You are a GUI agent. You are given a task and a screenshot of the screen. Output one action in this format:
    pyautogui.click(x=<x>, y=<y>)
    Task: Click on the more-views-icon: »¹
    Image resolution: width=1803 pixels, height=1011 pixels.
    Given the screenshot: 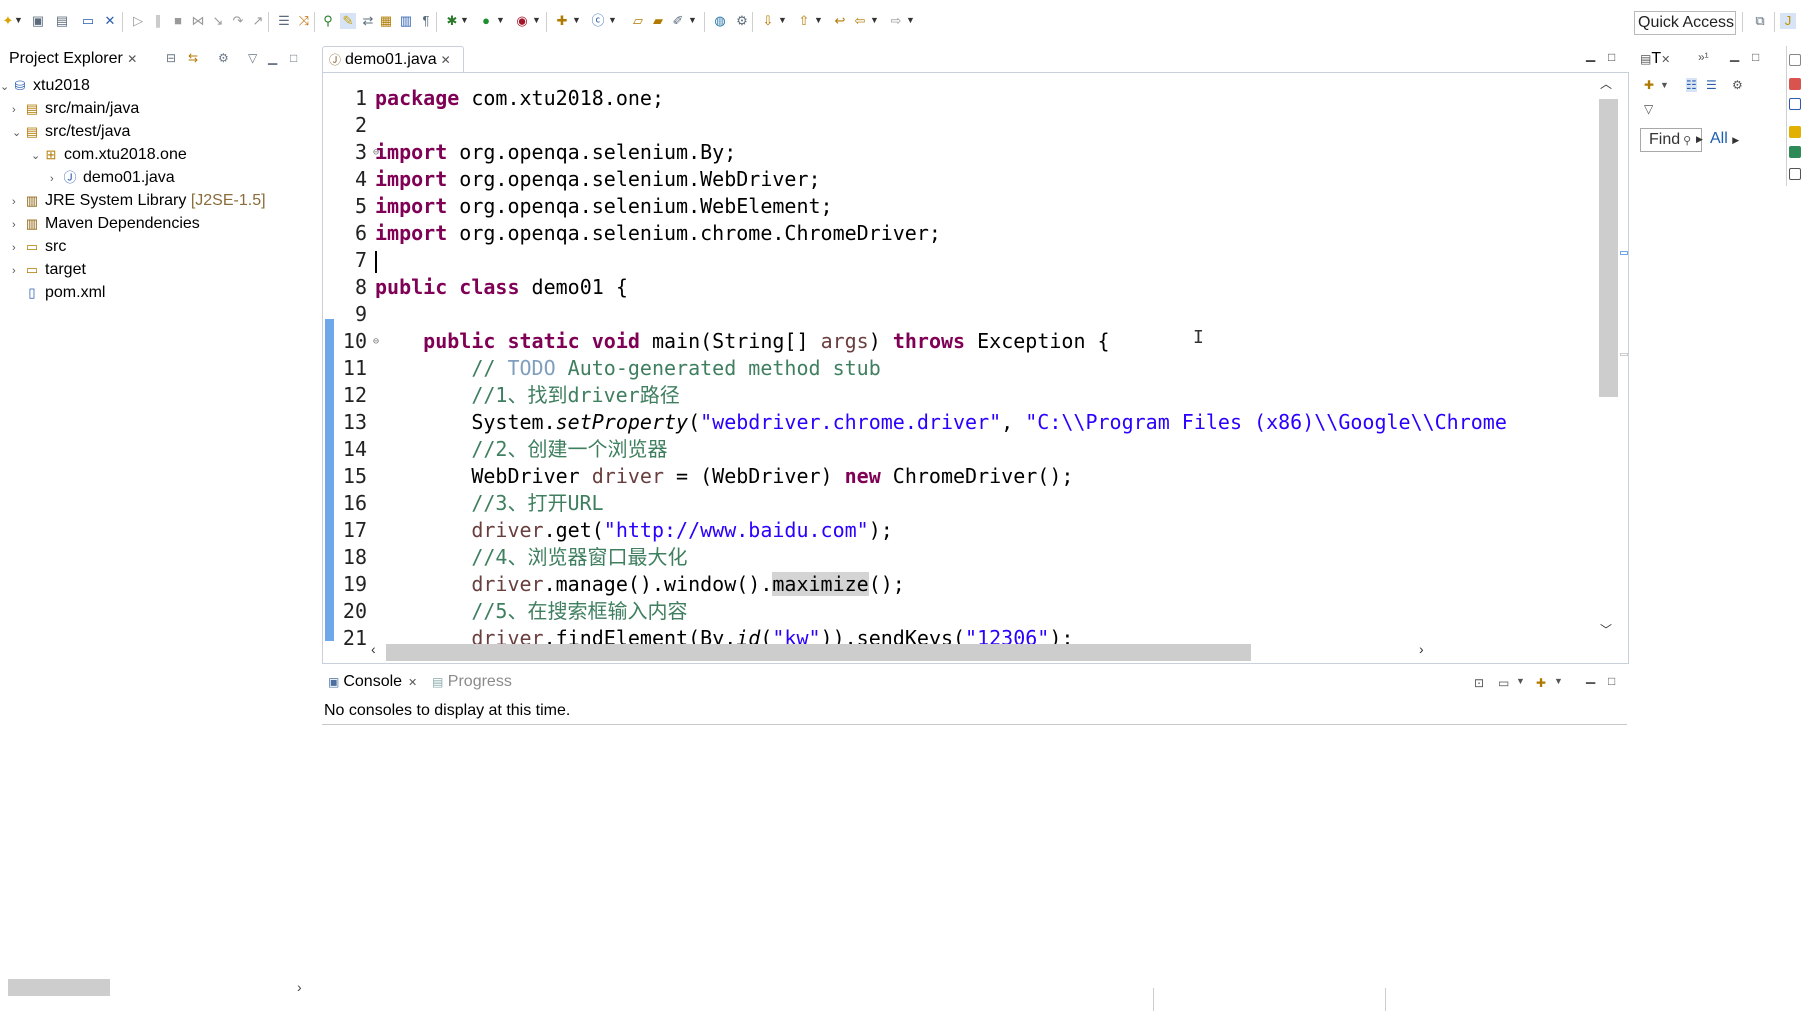 What is the action you would take?
    pyautogui.click(x=1703, y=57)
    